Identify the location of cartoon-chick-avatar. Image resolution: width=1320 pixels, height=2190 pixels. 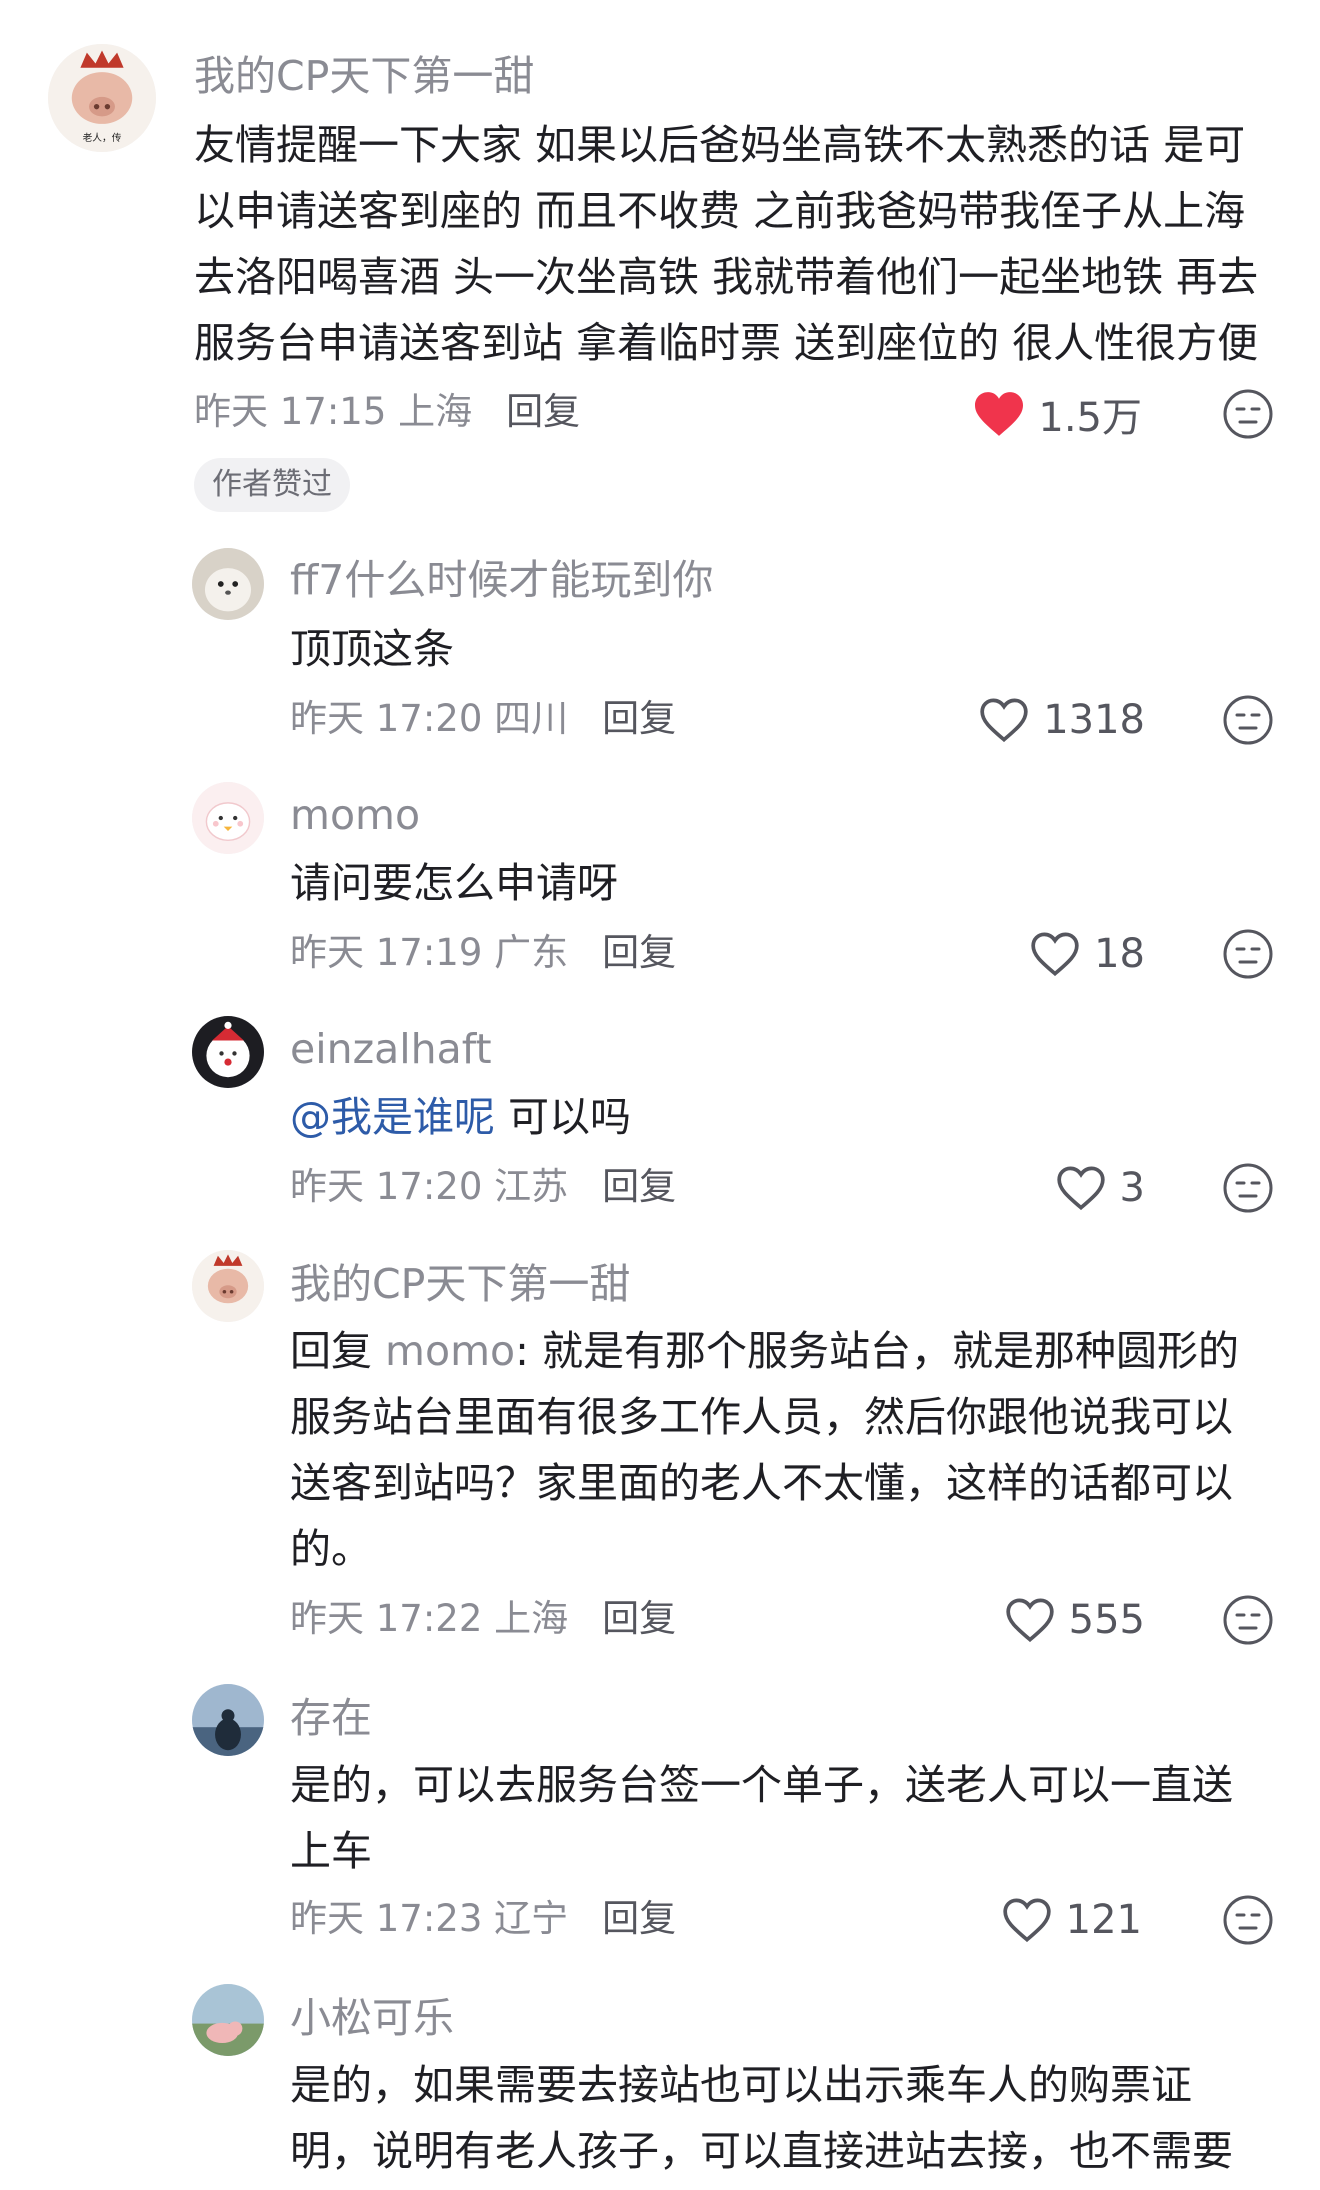
(228, 818).